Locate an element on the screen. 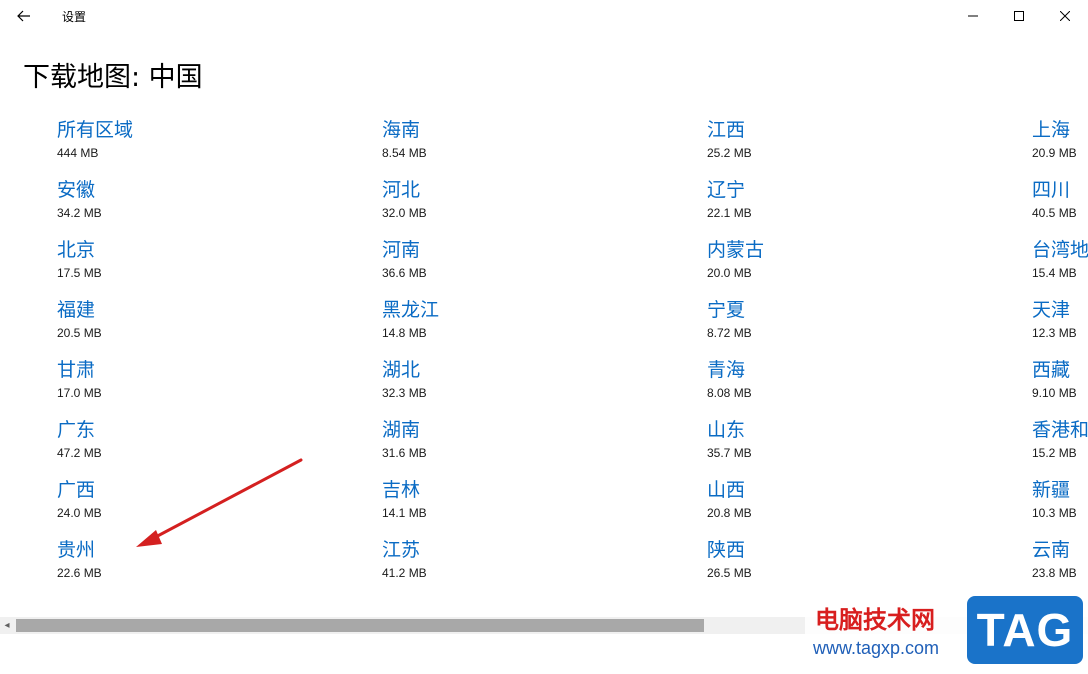 This screenshot has height=674, width=1088. region-size: 17.0 MB is located at coordinates (79, 393).